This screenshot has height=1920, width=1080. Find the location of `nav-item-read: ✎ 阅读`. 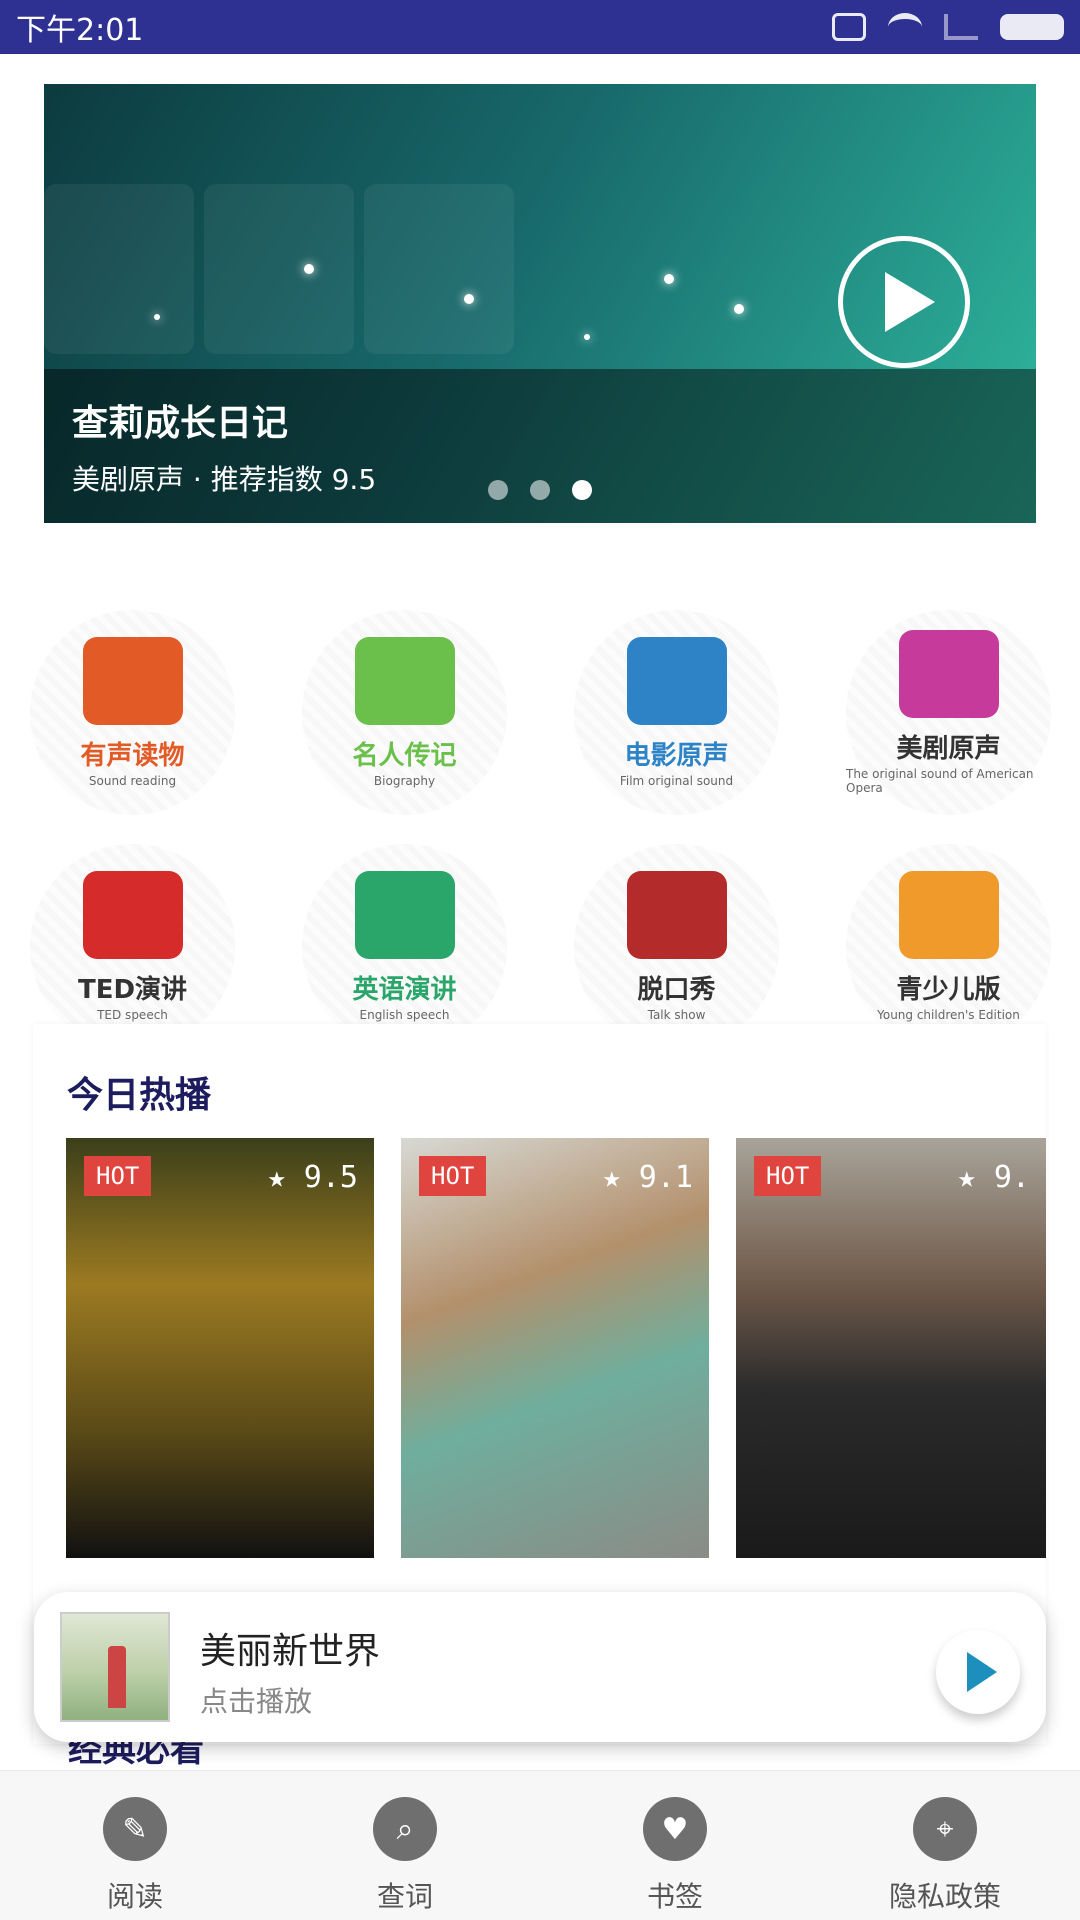

nav-item-read: ✎ 阅读 is located at coordinates (135, 1845).